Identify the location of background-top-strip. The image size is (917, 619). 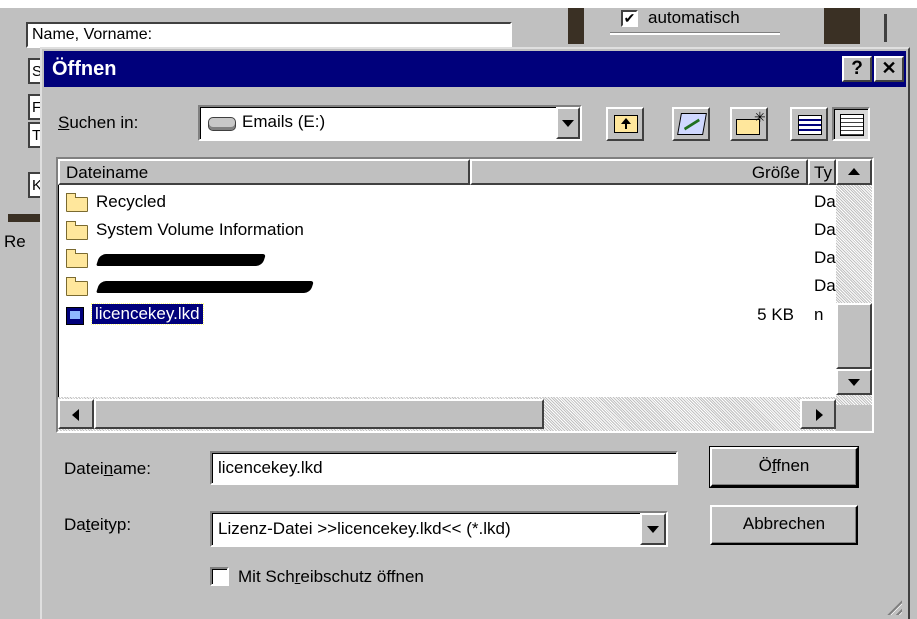
(458, 4).